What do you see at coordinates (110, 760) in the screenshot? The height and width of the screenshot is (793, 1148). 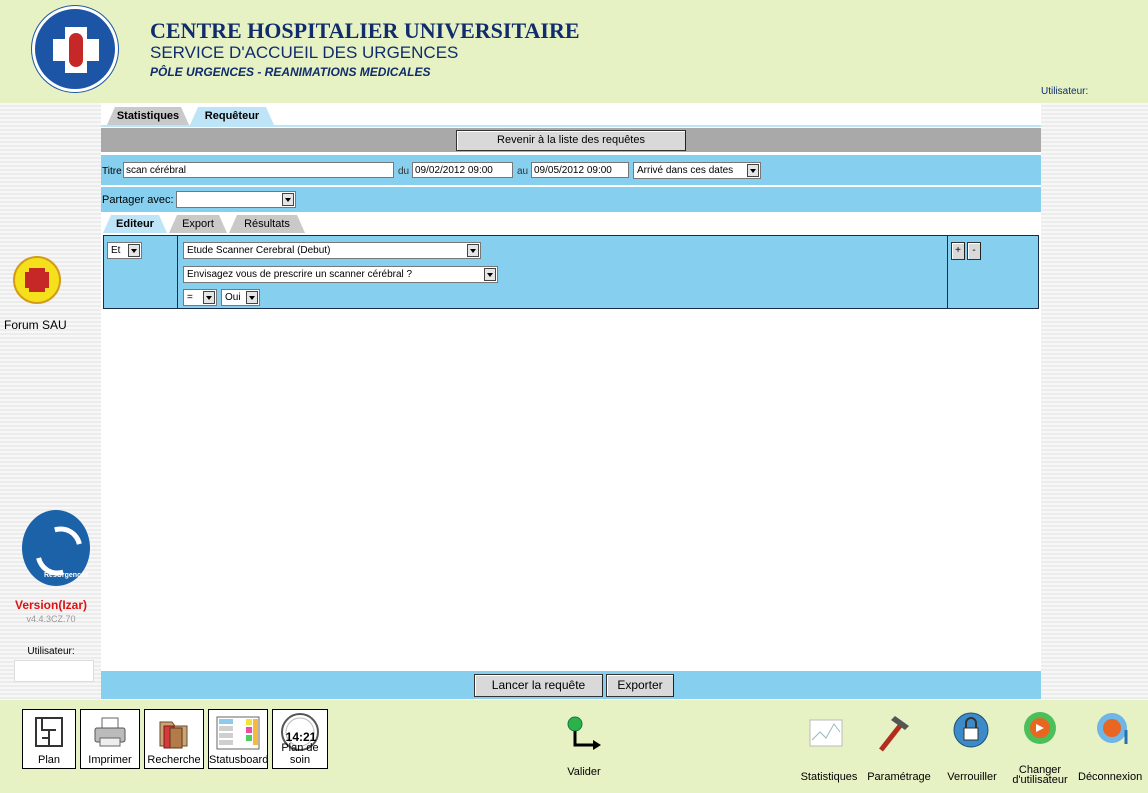 I see `print-label: Imprimer` at bounding box center [110, 760].